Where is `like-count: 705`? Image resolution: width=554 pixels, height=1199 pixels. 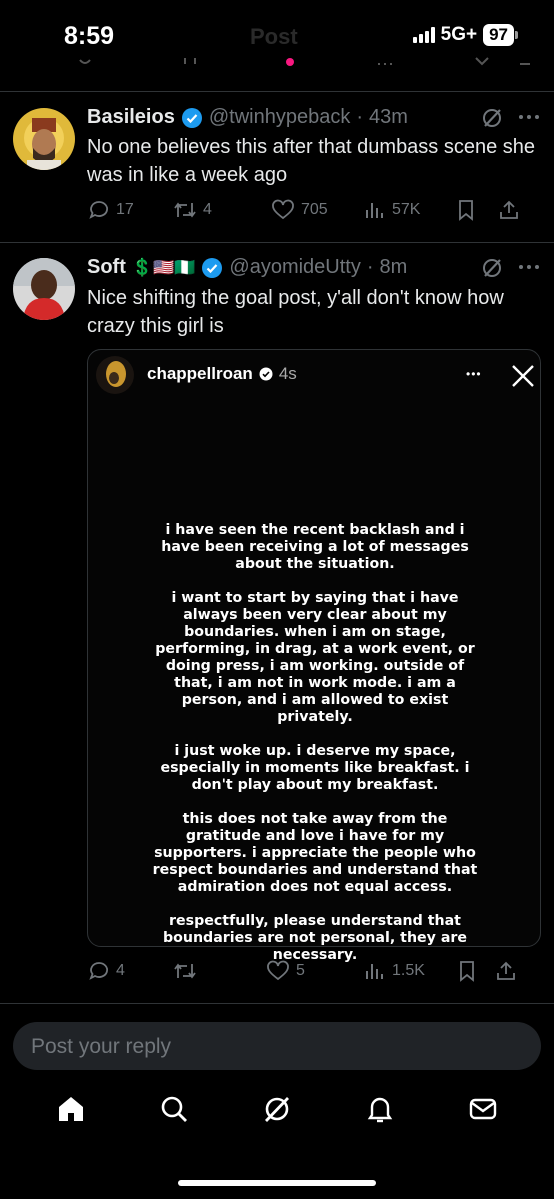
like-count: 705 is located at coordinates (314, 209).